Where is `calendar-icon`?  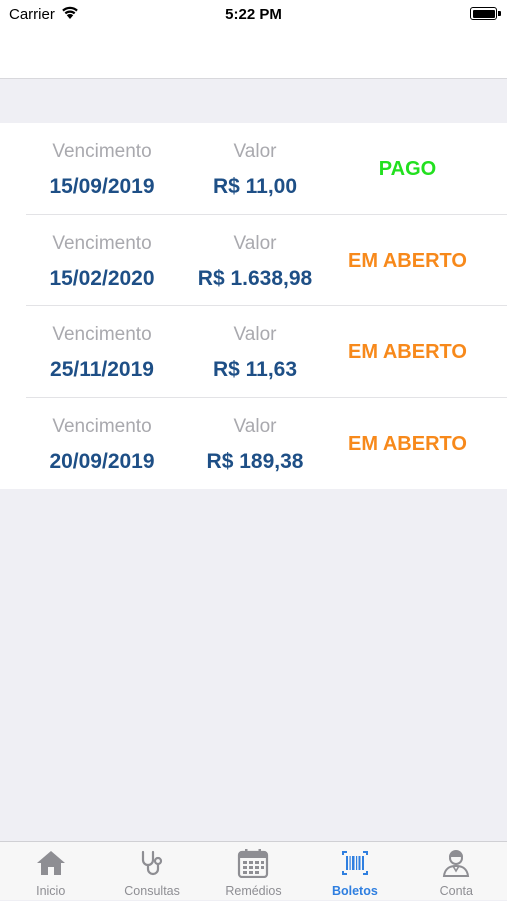 calendar-icon is located at coordinates (253, 863).